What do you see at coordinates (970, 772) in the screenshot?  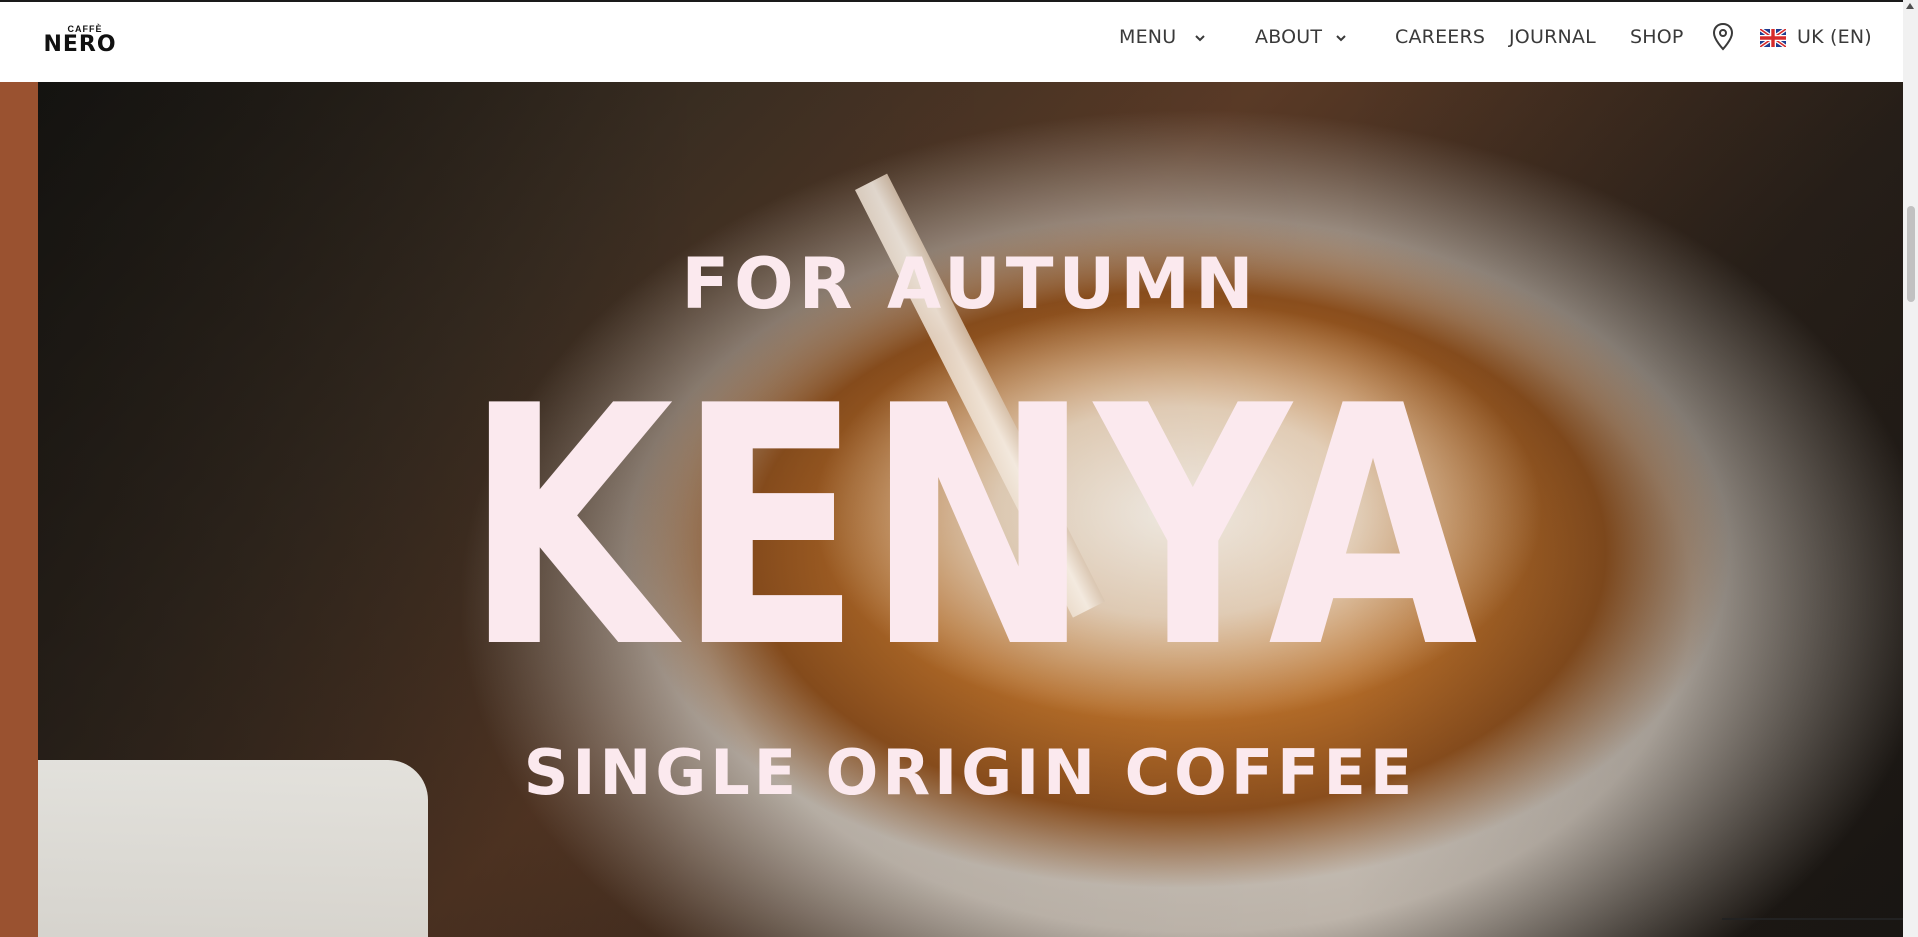 I see `hero-subheadline: SINGLE ORIGIN COFFEE` at bounding box center [970, 772].